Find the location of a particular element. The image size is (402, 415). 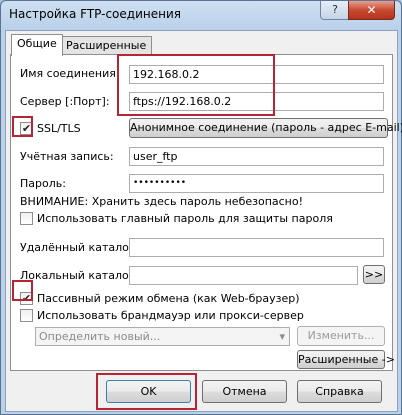

server-label: Сервер [:Порт]: is located at coordinates (65, 101).